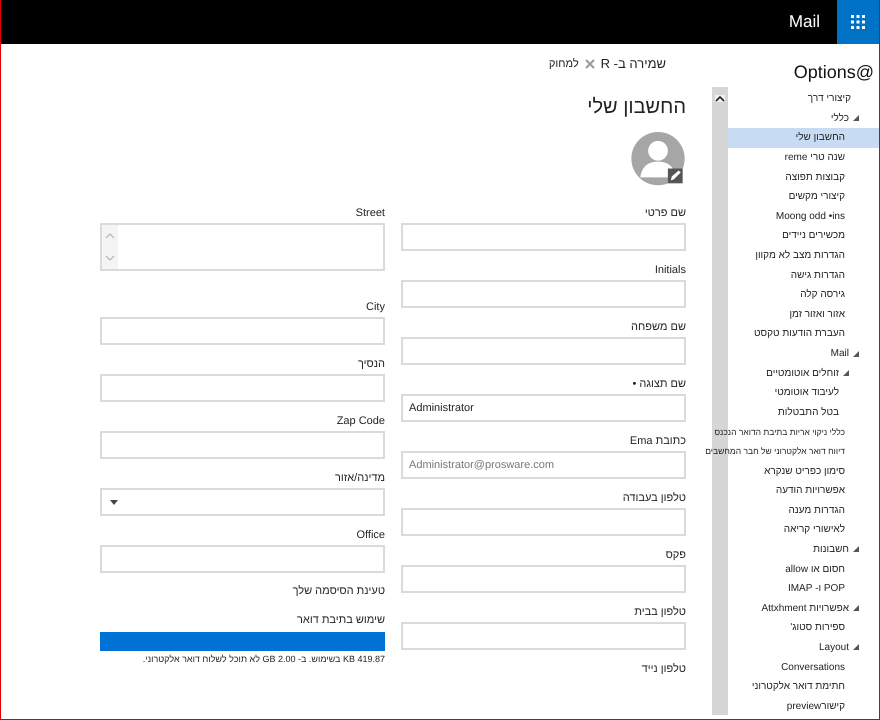 Image resolution: width=880 pixels, height=720 pixels. Describe the element at coordinates (543, 465) in the screenshot. I see `input-field: Administrator@prosware.com` at that location.